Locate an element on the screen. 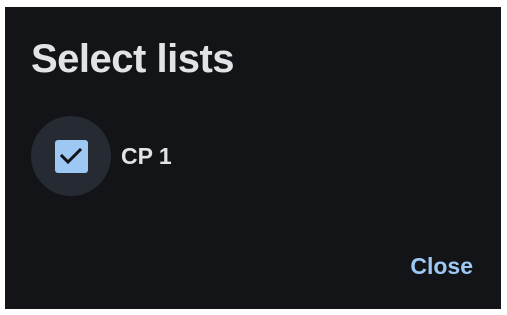 Image resolution: width=507 pixels, height=315 pixels. checkbox-cp1 is located at coordinates (71, 156).